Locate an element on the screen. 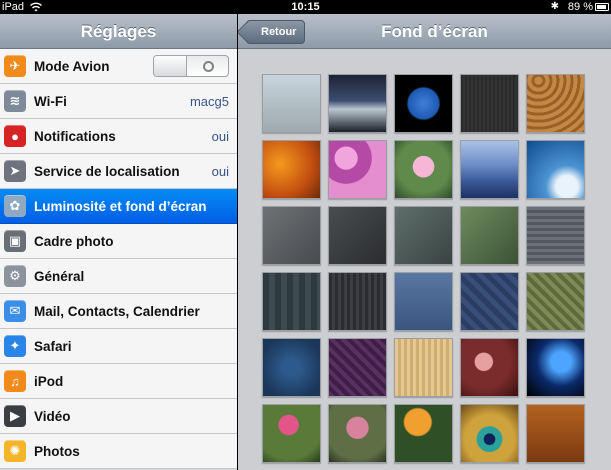 This screenshot has height=470, width=611. photos-icon: ✺ is located at coordinates (15, 451).